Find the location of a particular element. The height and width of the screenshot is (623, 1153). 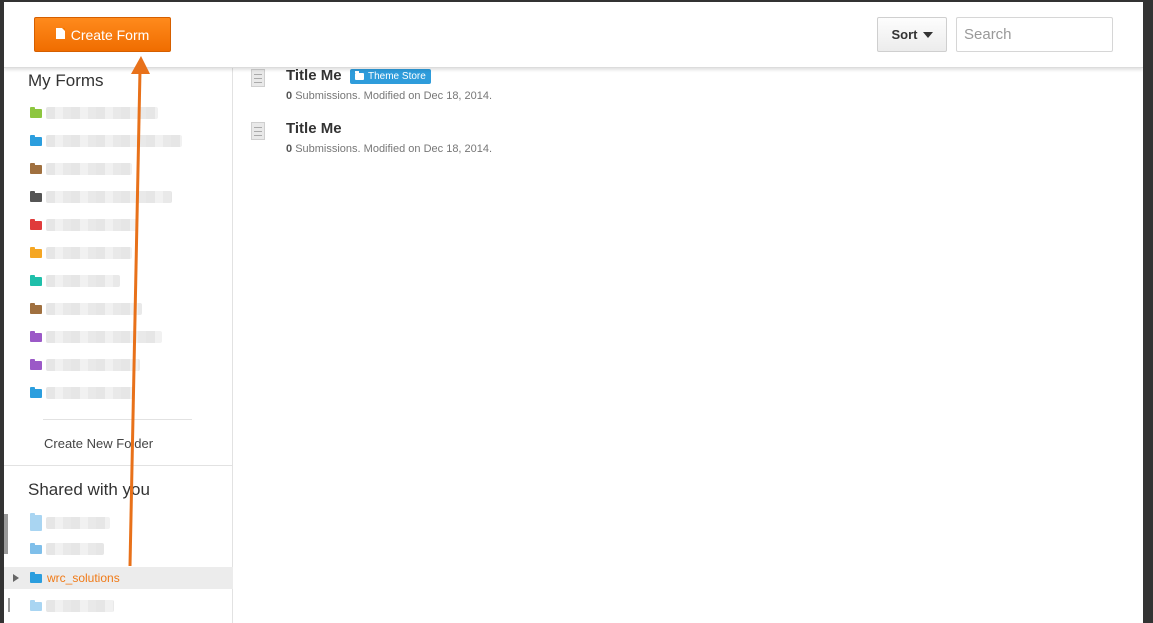

create-form-button: Create Form is located at coordinates (102, 34).